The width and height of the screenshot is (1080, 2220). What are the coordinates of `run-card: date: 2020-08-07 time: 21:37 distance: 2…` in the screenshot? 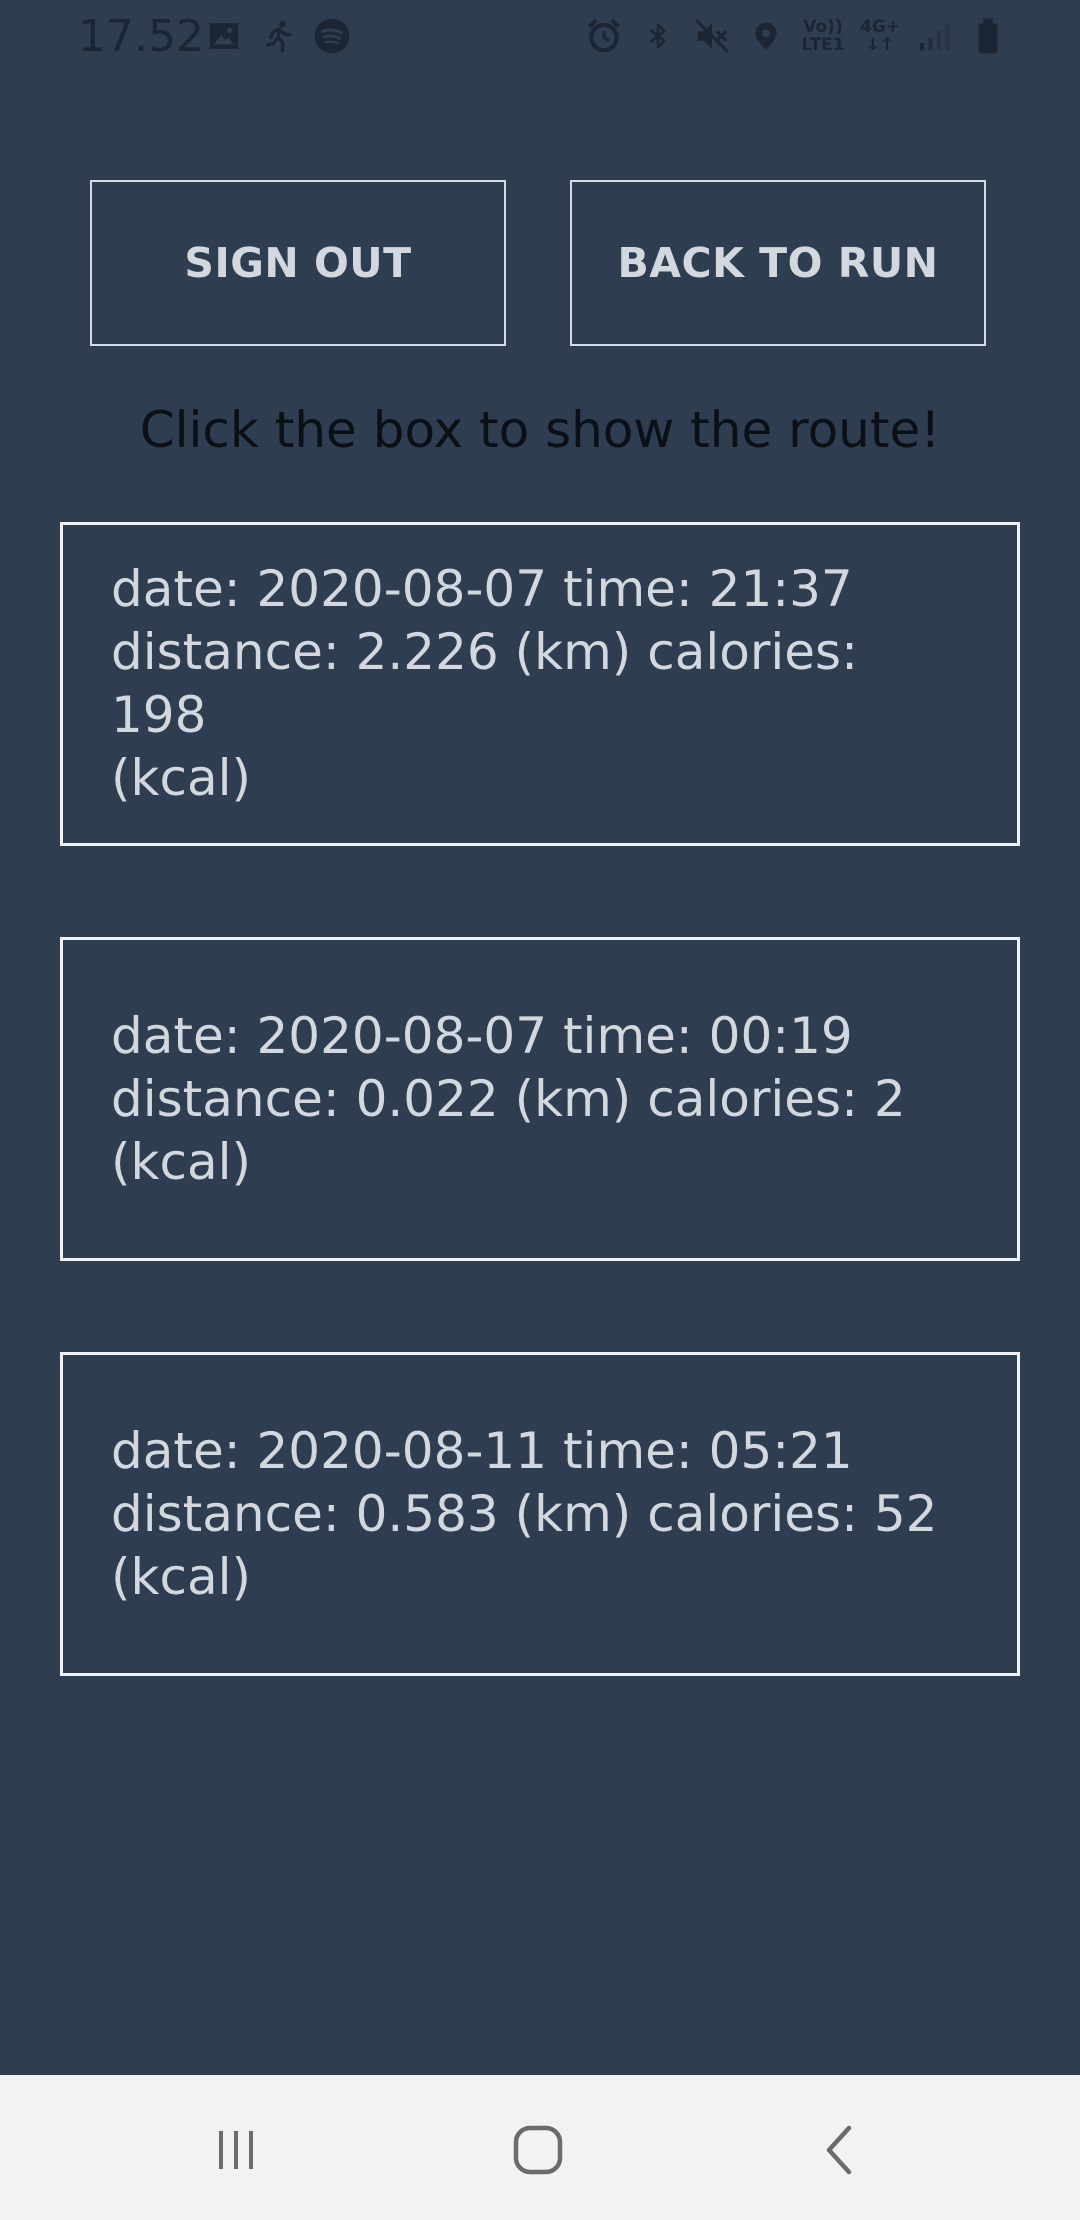 It's located at (540, 684).